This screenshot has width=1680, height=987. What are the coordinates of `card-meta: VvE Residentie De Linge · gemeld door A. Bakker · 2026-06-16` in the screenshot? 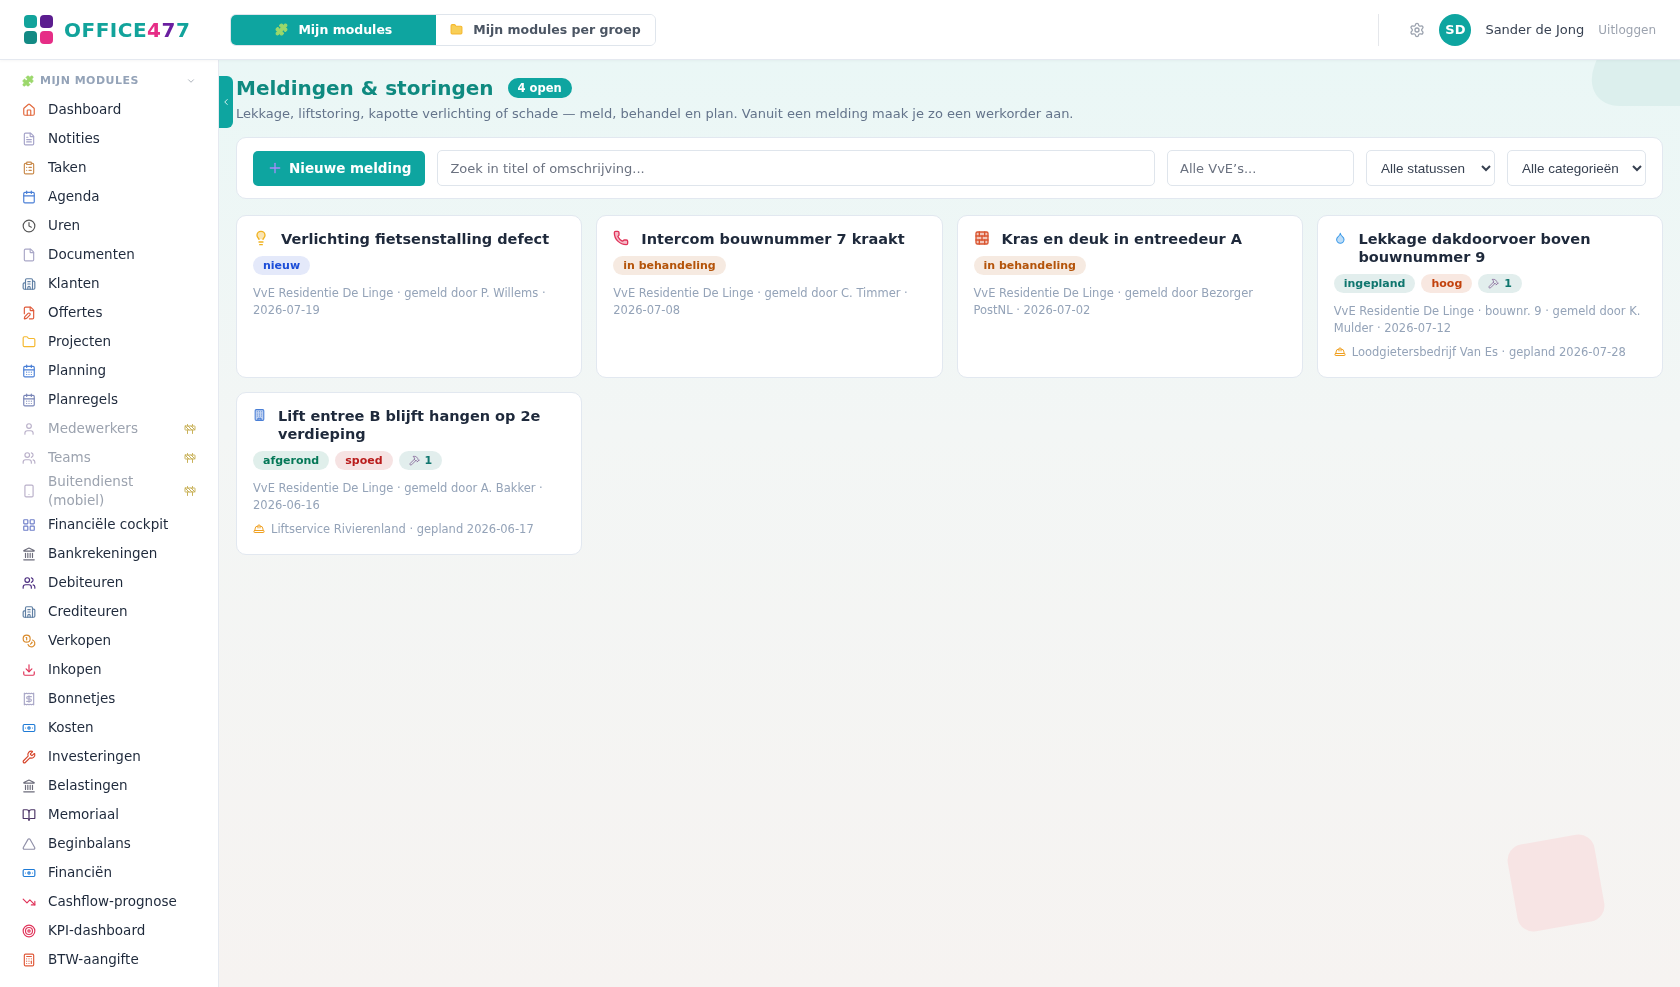 It's located at (398, 497).